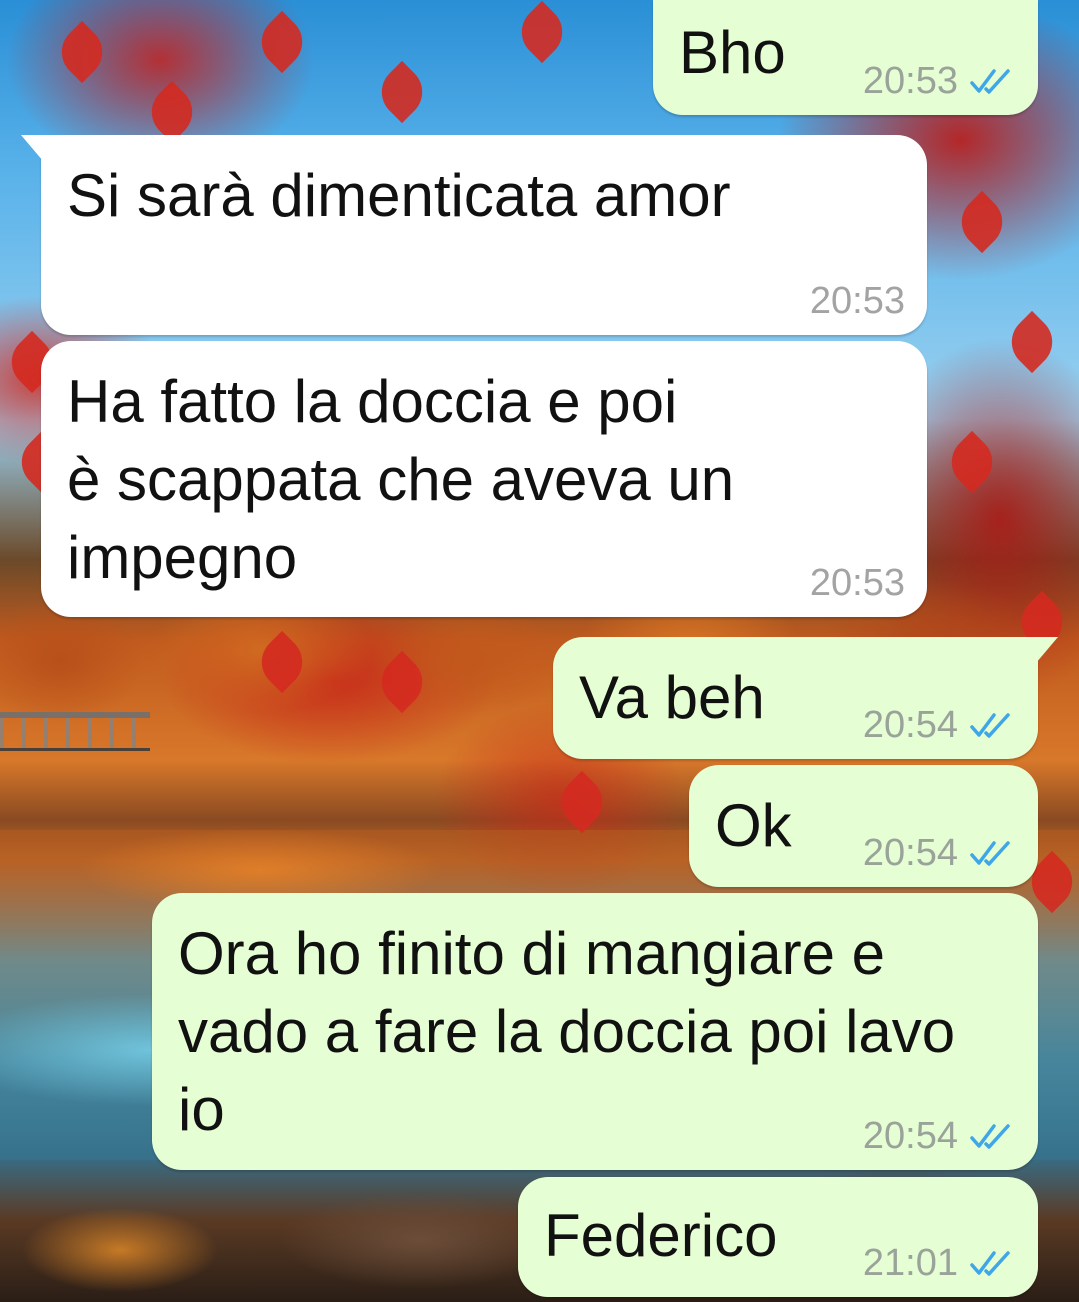 The image size is (1079, 1302). I want to click on message-text: Va beh, so click(672, 697).